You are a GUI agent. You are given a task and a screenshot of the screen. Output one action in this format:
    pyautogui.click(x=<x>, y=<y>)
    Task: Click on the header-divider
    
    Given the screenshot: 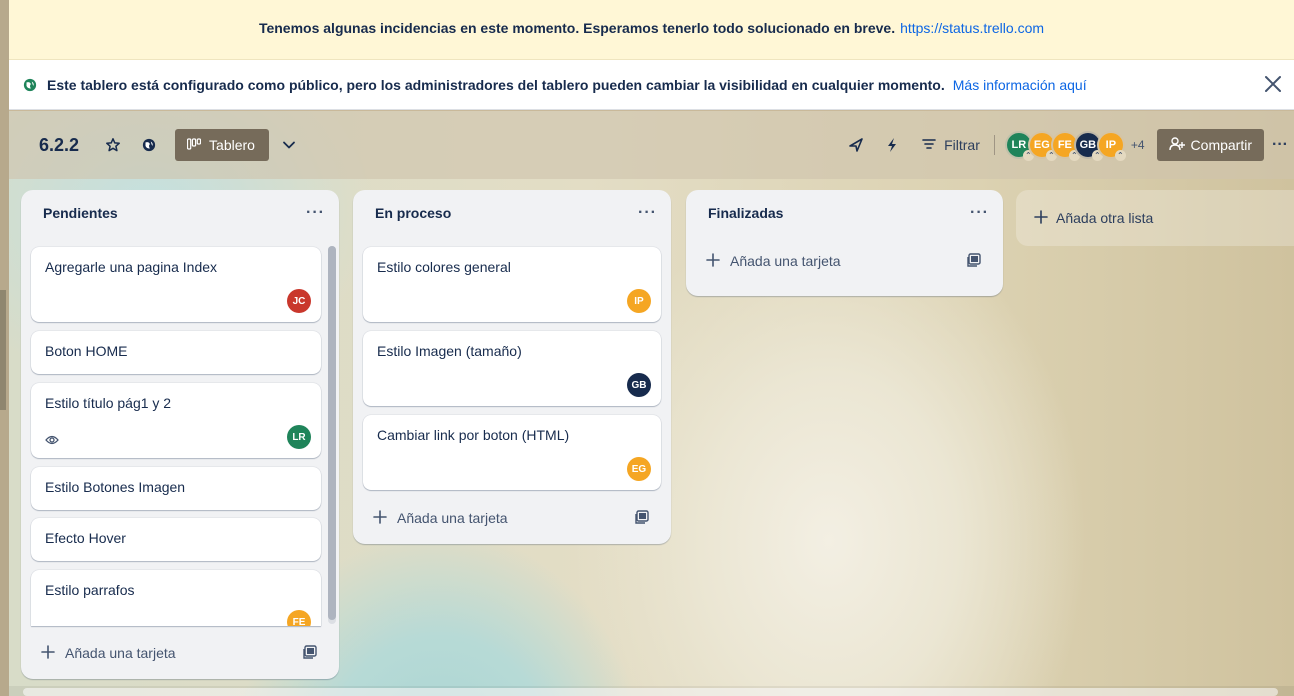 What is the action you would take?
    pyautogui.click(x=994, y=145)
    